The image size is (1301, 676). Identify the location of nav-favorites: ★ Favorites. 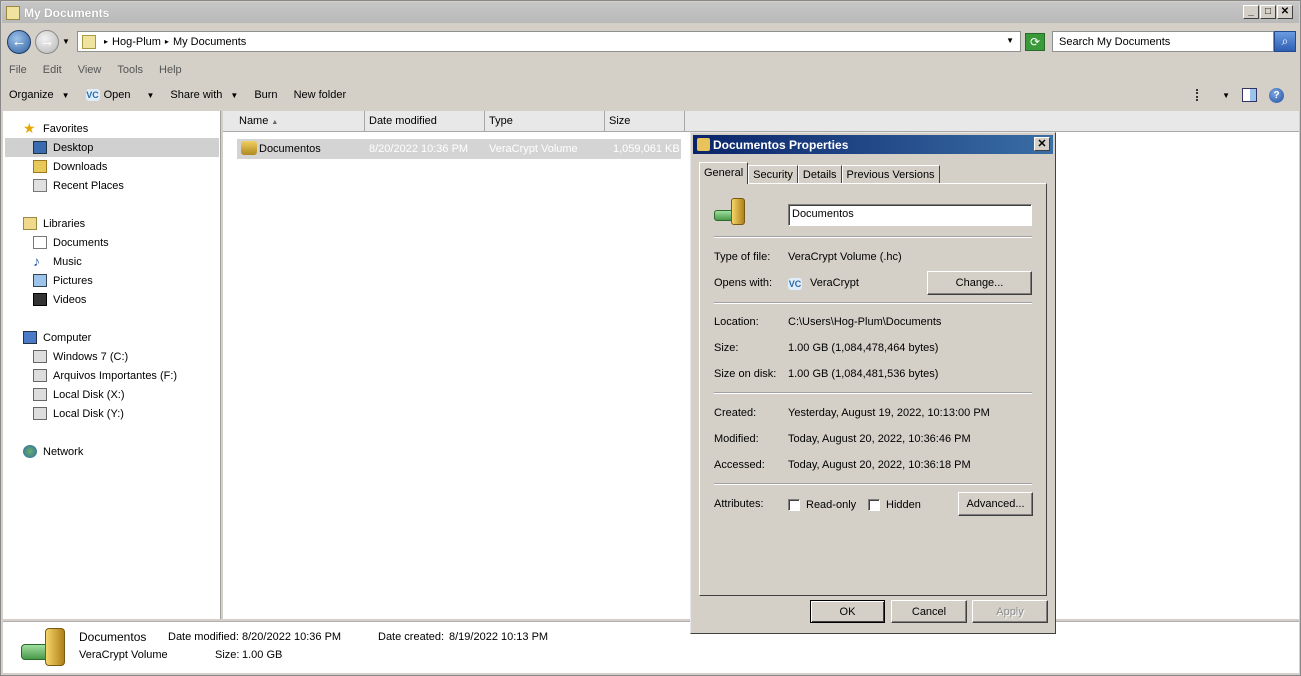
(55, 128).